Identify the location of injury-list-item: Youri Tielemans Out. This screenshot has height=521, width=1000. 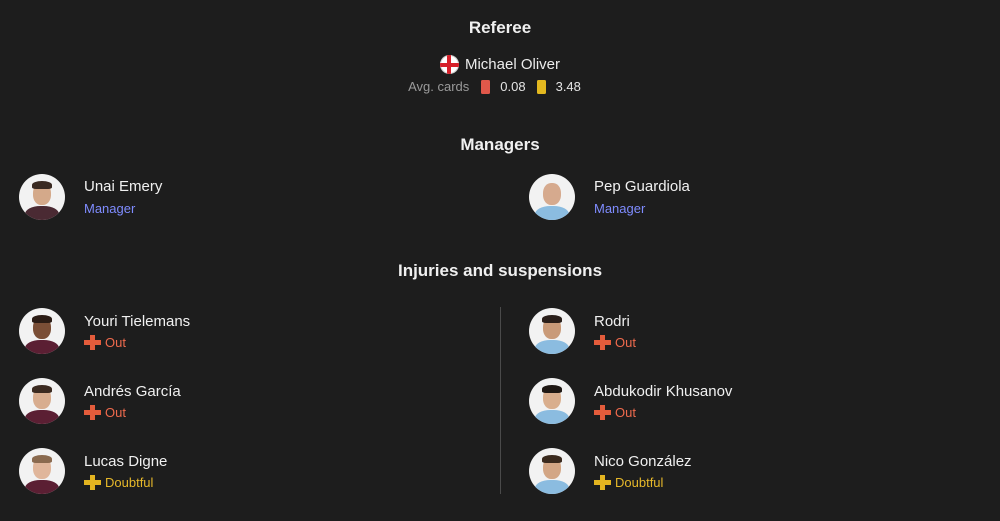
(104, 331).